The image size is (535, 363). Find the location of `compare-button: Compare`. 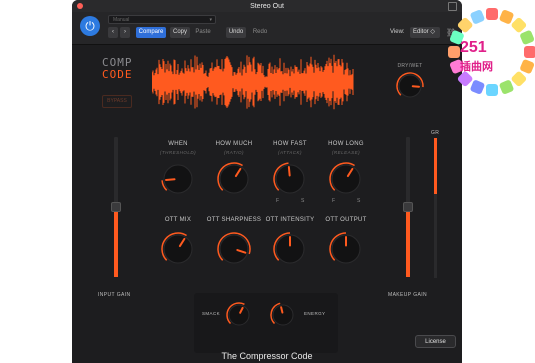

compare-button: Compare is located at coordinates (151, 32).